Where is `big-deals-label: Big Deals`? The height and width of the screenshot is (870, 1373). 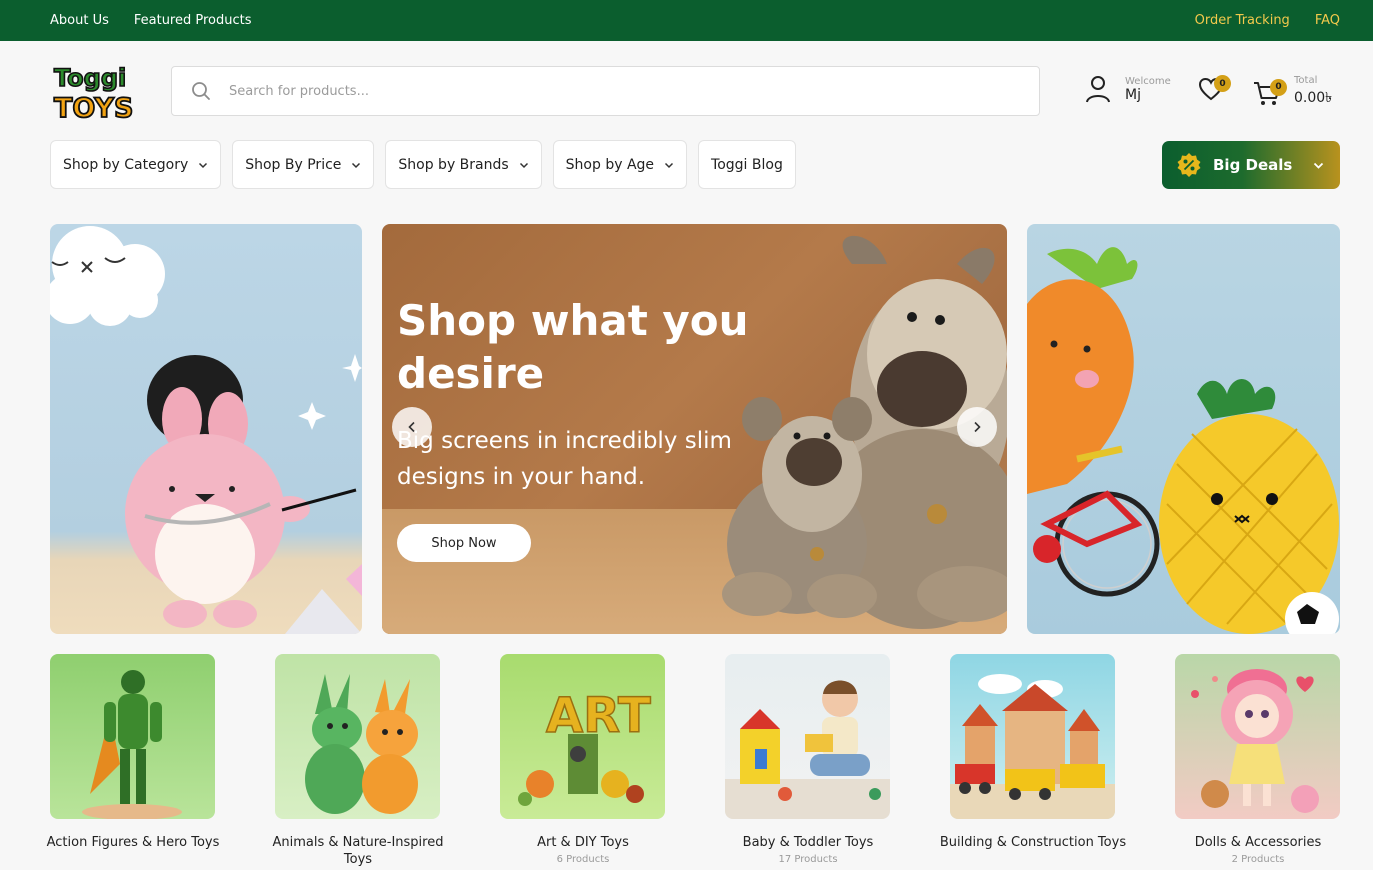
big-deals-label: Big Deals is located at coordinates (1253, 165).